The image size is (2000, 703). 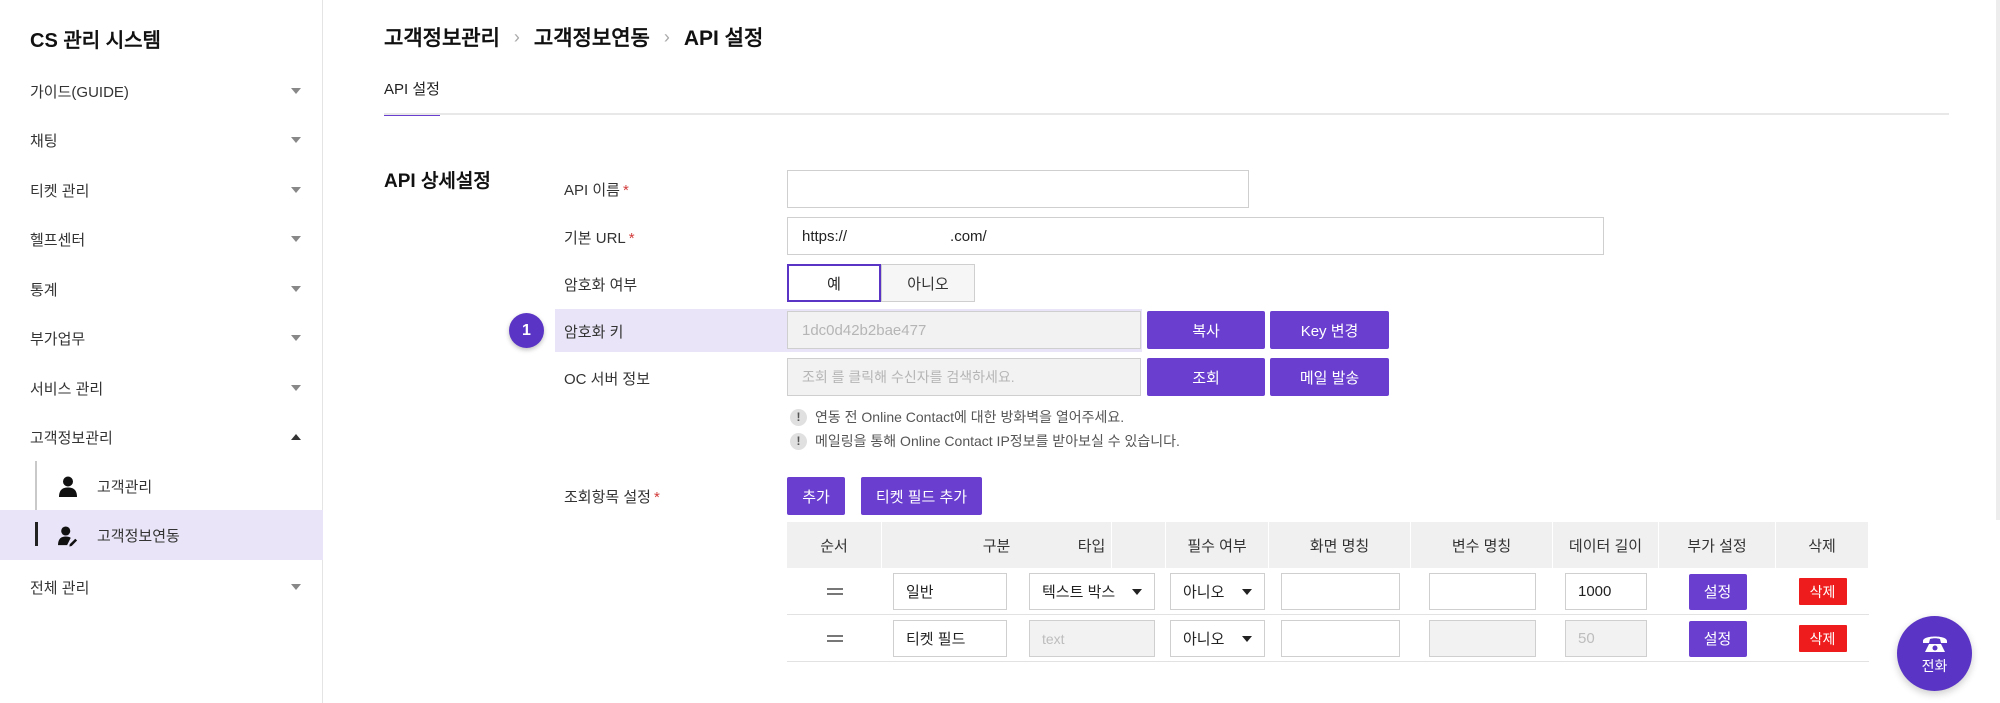 What do you see at coordinates (594, 332) in the screenshot?
I see `encryption-key-label: 암호화 키` at bounding box center [594, 332].